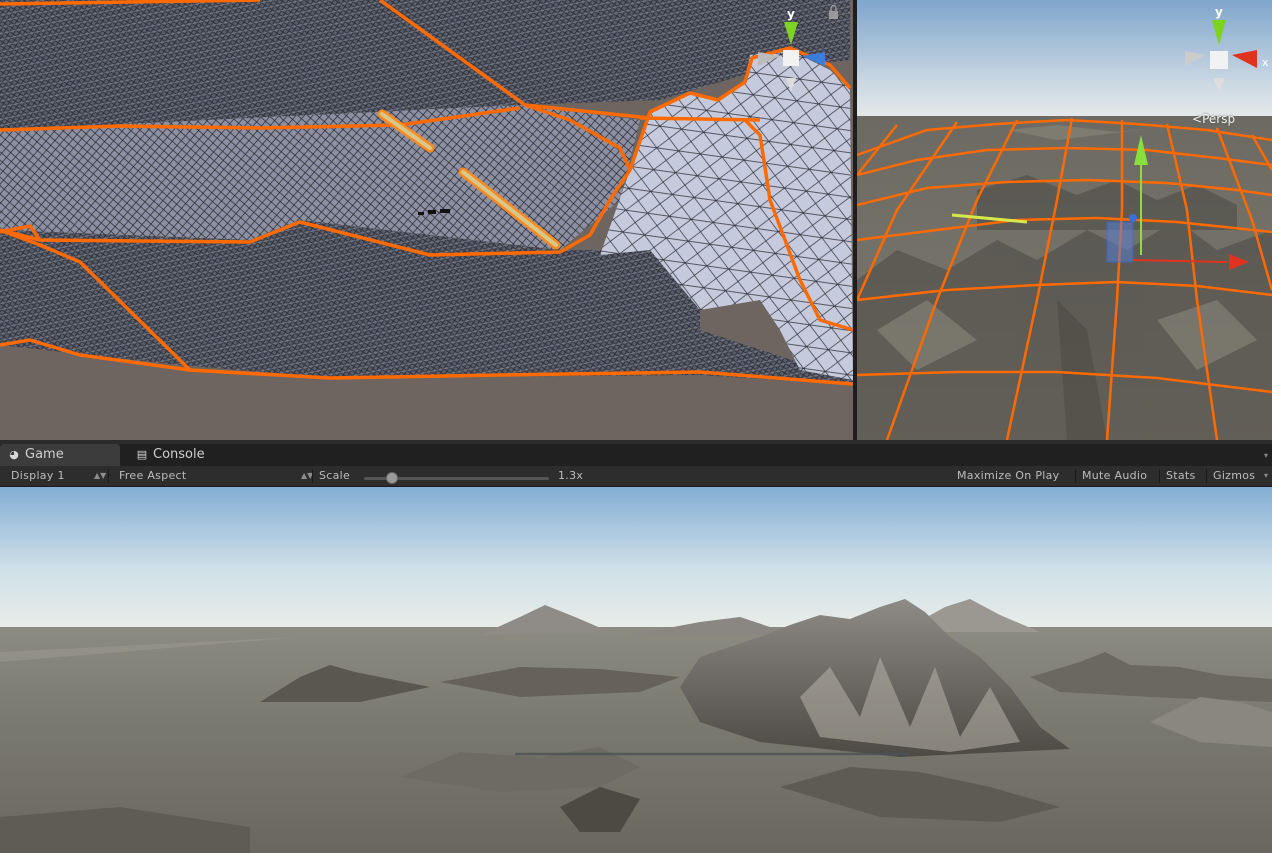 The image size is (1272, 853). Describe the element at coordinates (183, 455) in the screenshot. I see `tab-console: ▤ Console` at that location.